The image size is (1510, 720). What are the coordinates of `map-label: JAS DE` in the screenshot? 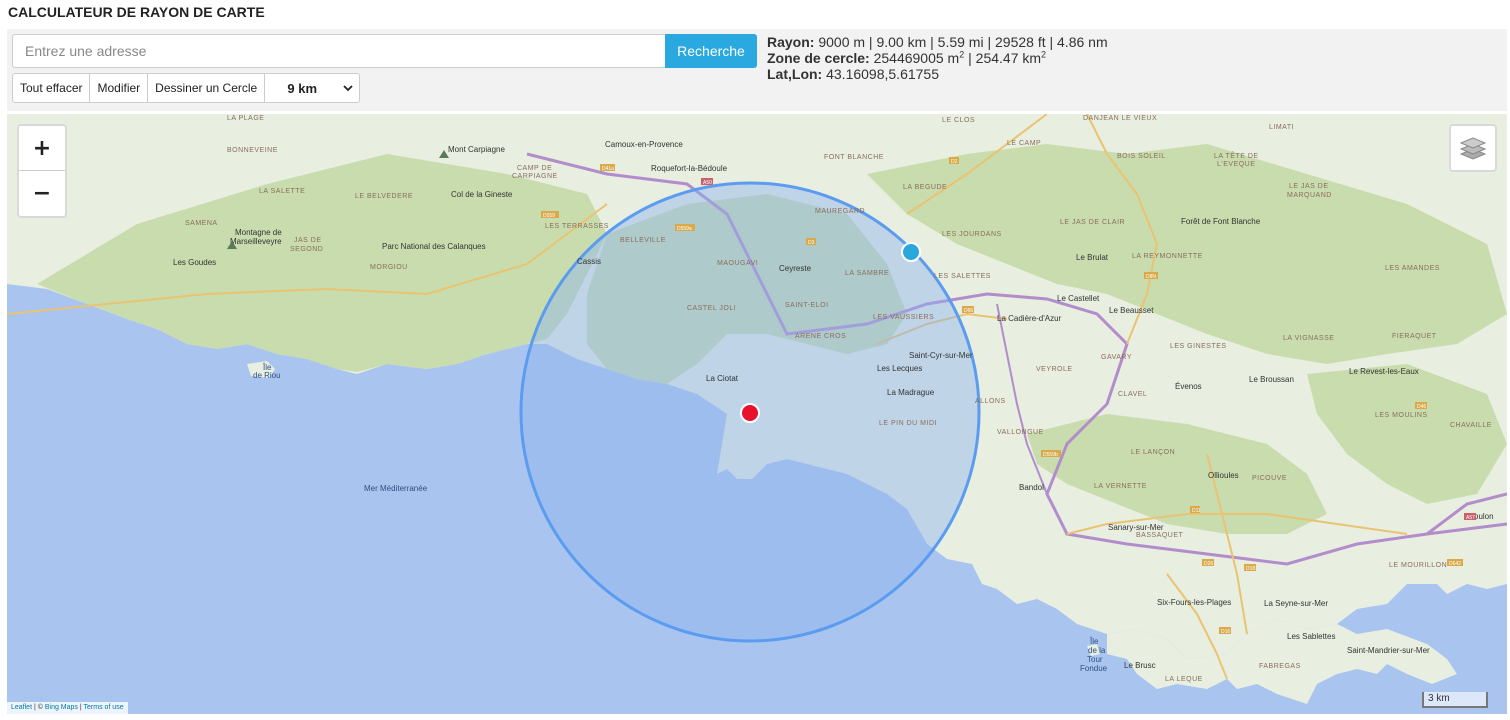 It's located at (308, 240).